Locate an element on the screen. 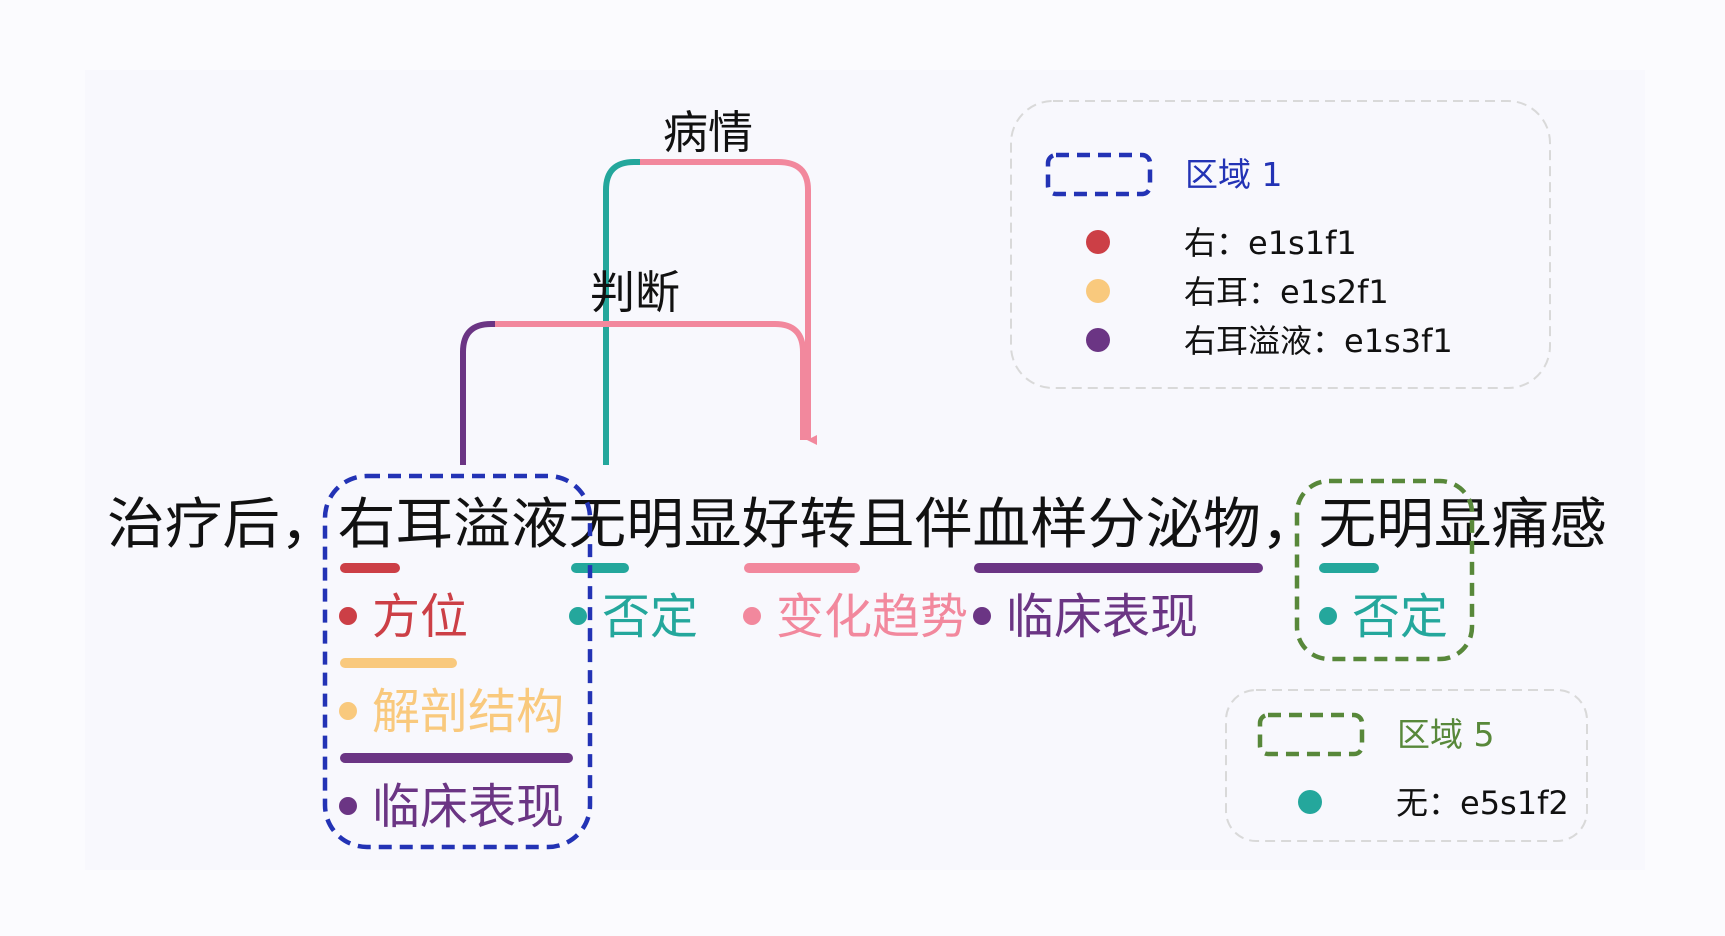  annotation-label: 变化趋势 is located at coordinates (872, 617).